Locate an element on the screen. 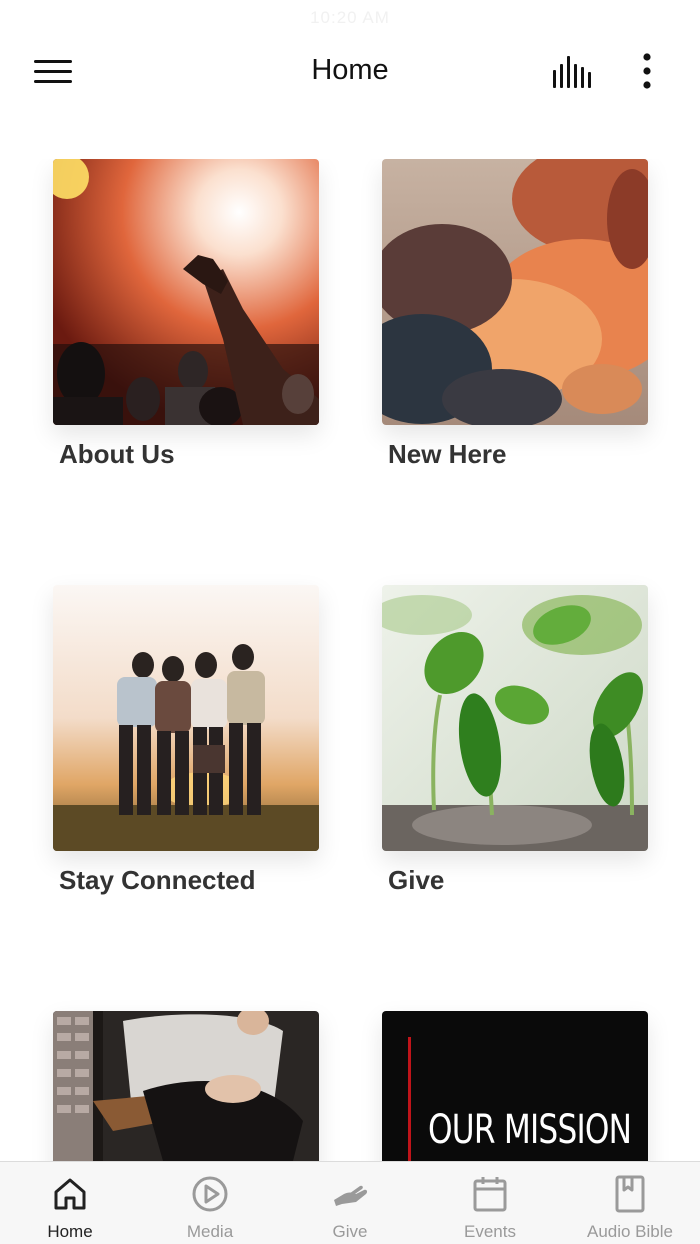 The width and height of the screenshot is (700, 1244). tile-photo-man is located at coordinates (186, 1086).